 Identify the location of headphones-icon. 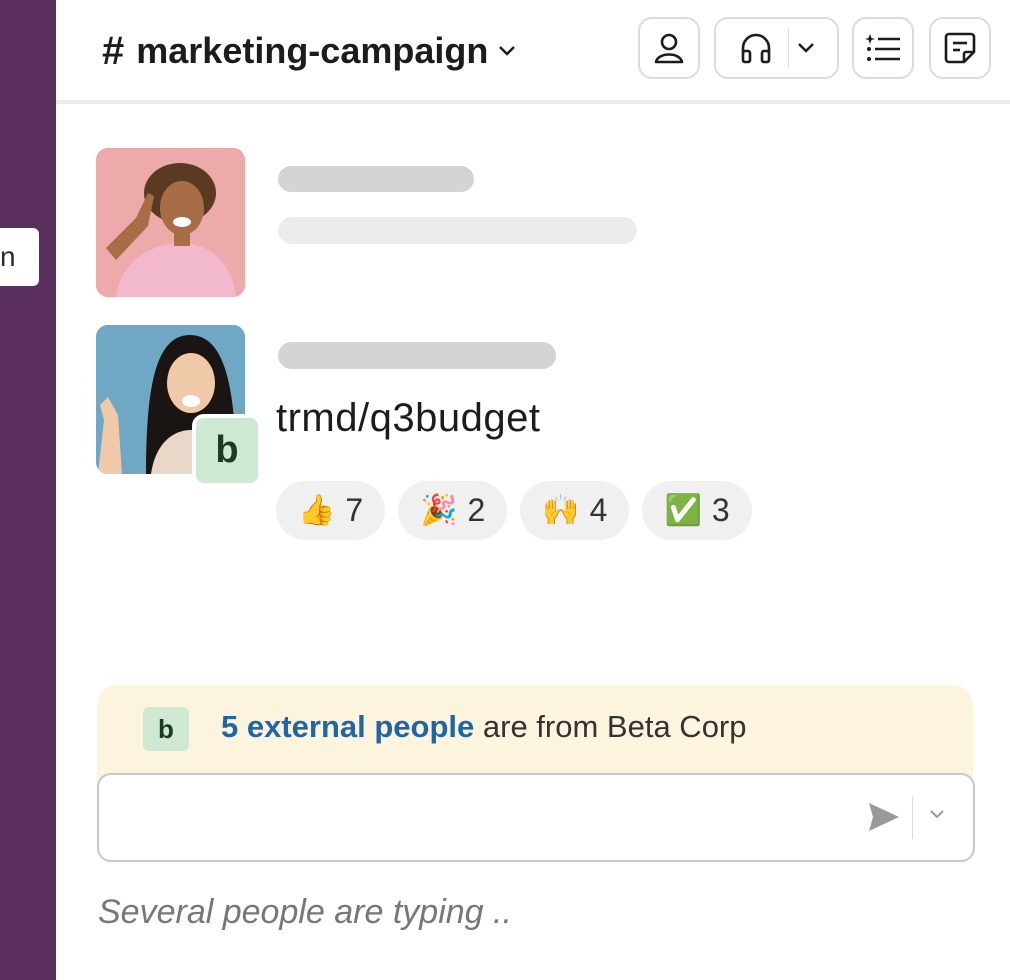
(756, 48).